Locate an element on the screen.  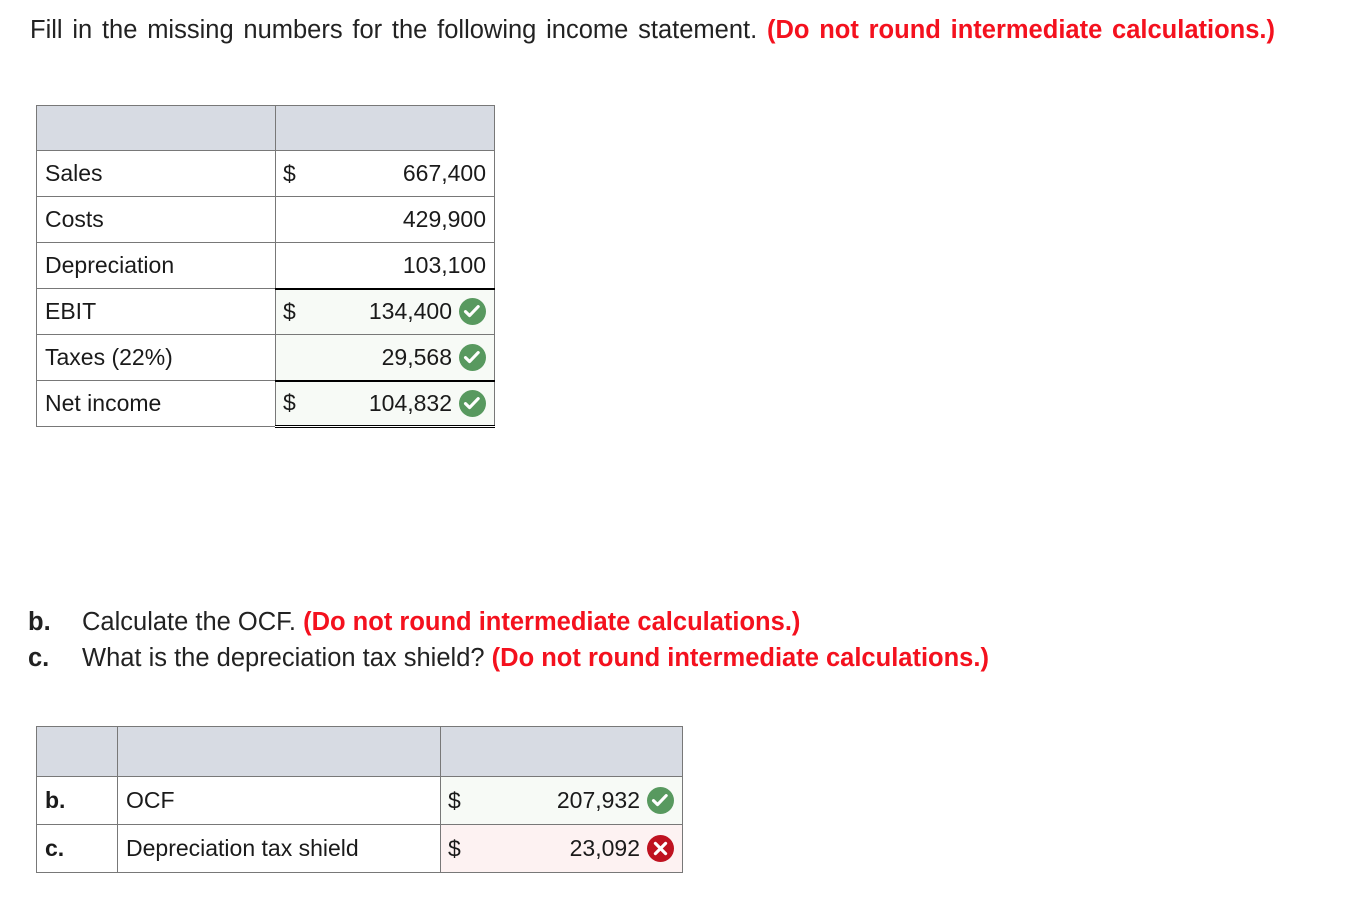
row-label: Net income is located at coordinates (156, 403).